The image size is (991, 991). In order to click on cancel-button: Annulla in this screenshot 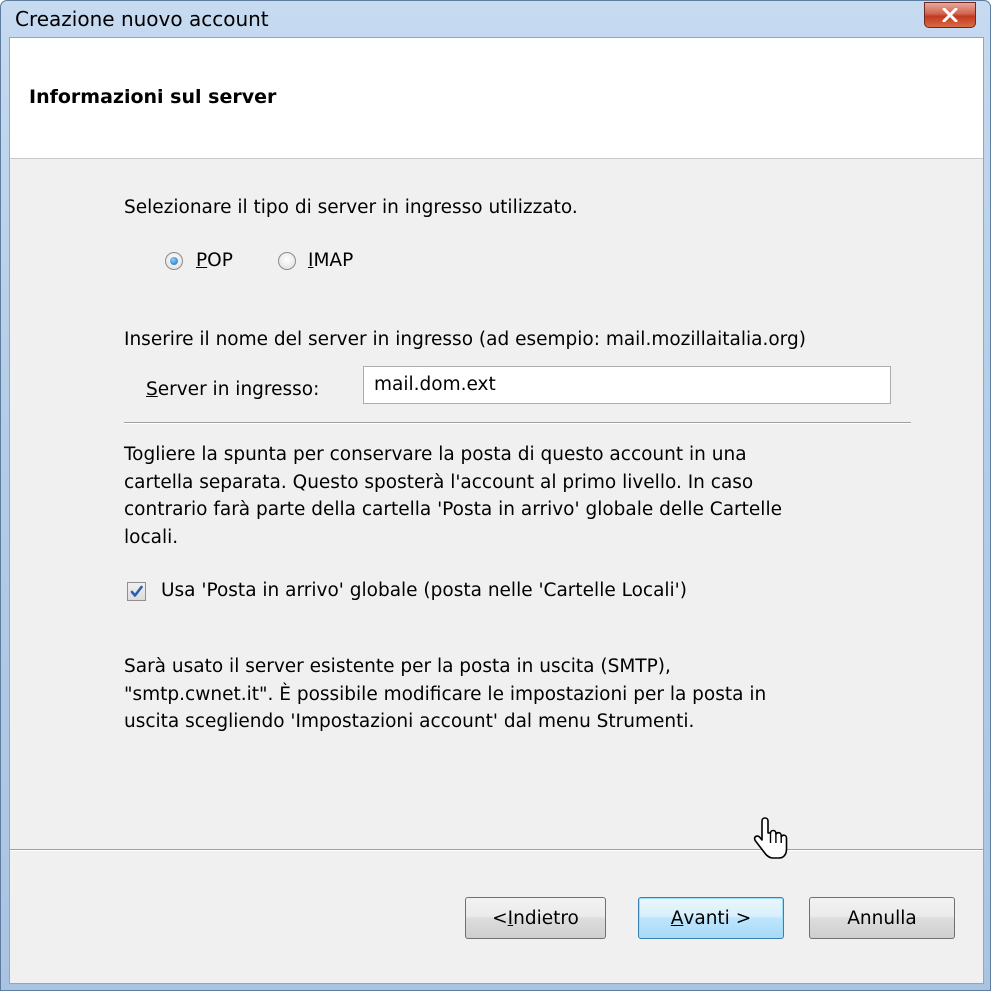, I will do `click(882, 918)`.